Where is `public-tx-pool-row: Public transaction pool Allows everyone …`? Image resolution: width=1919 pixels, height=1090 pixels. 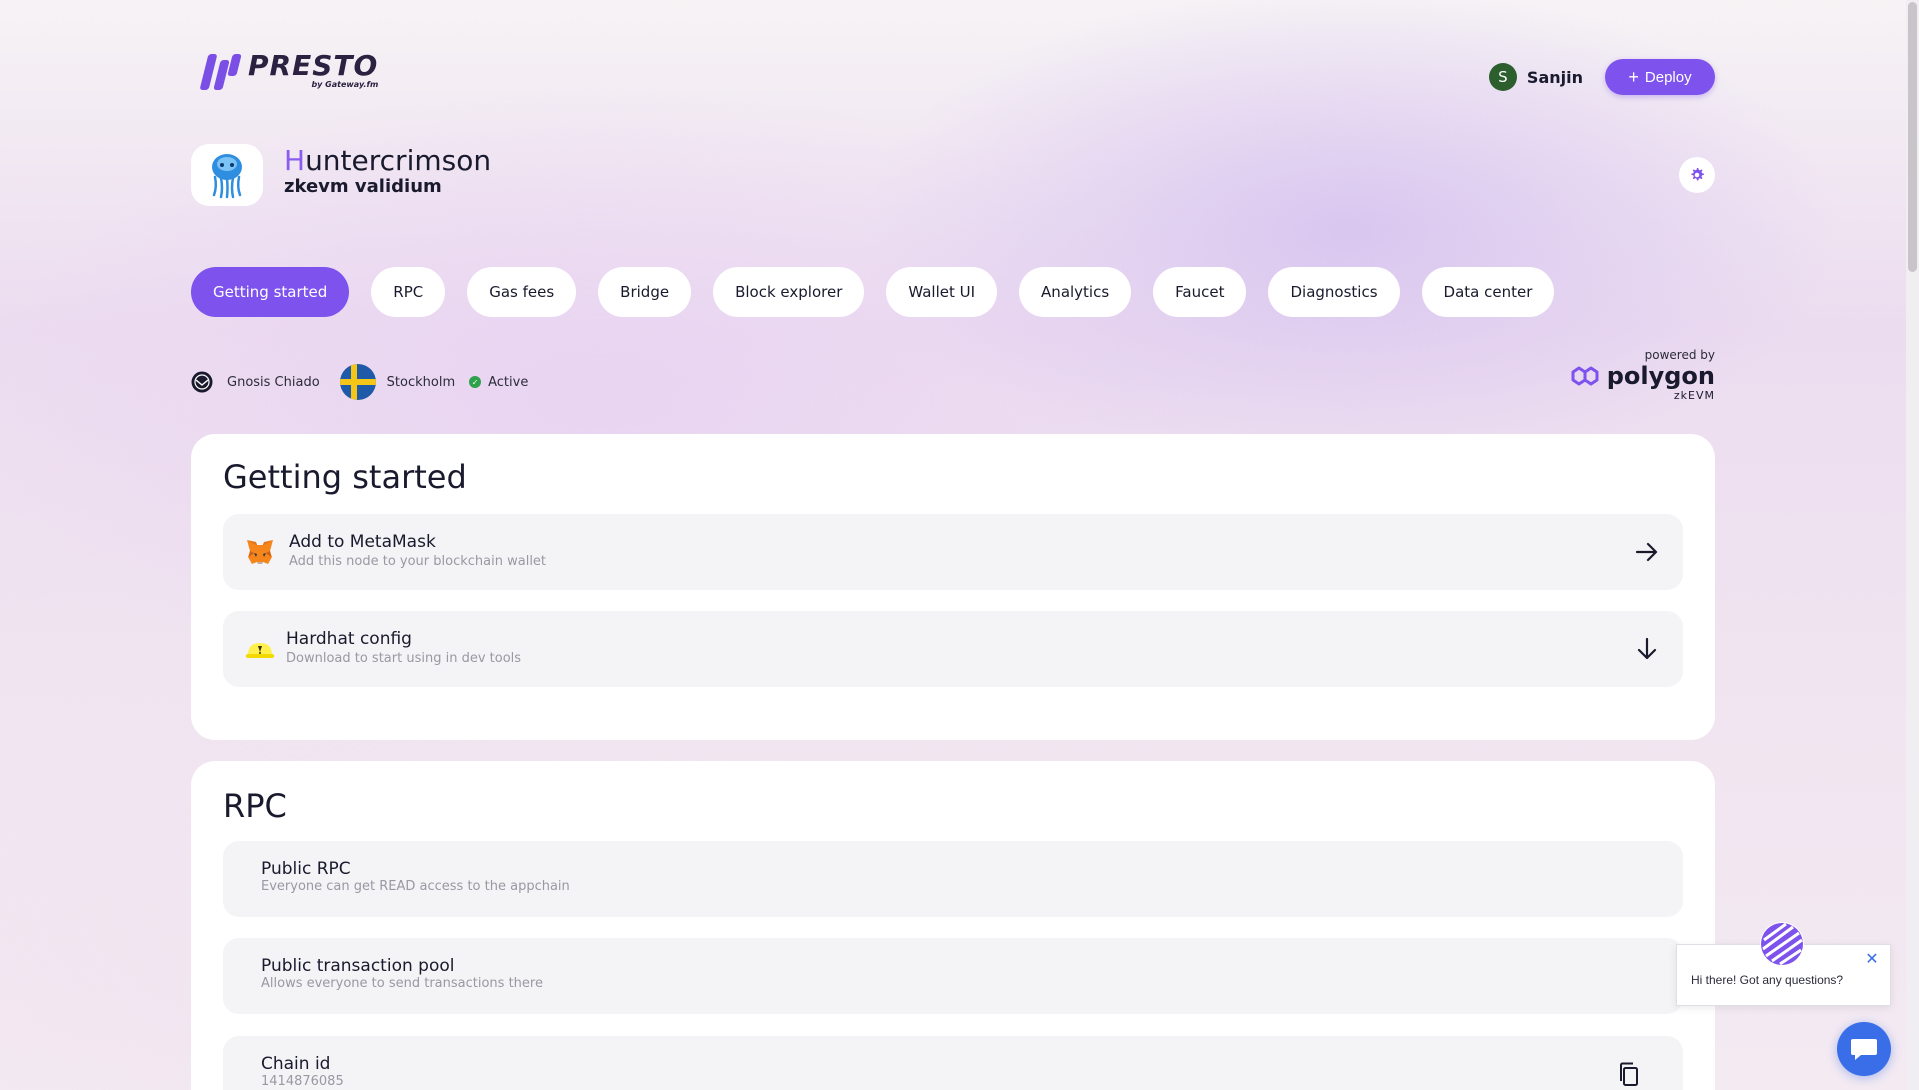 public-tx-pool-row: Public transaction pool Allows everyone … is located at coordinates (953, 976).